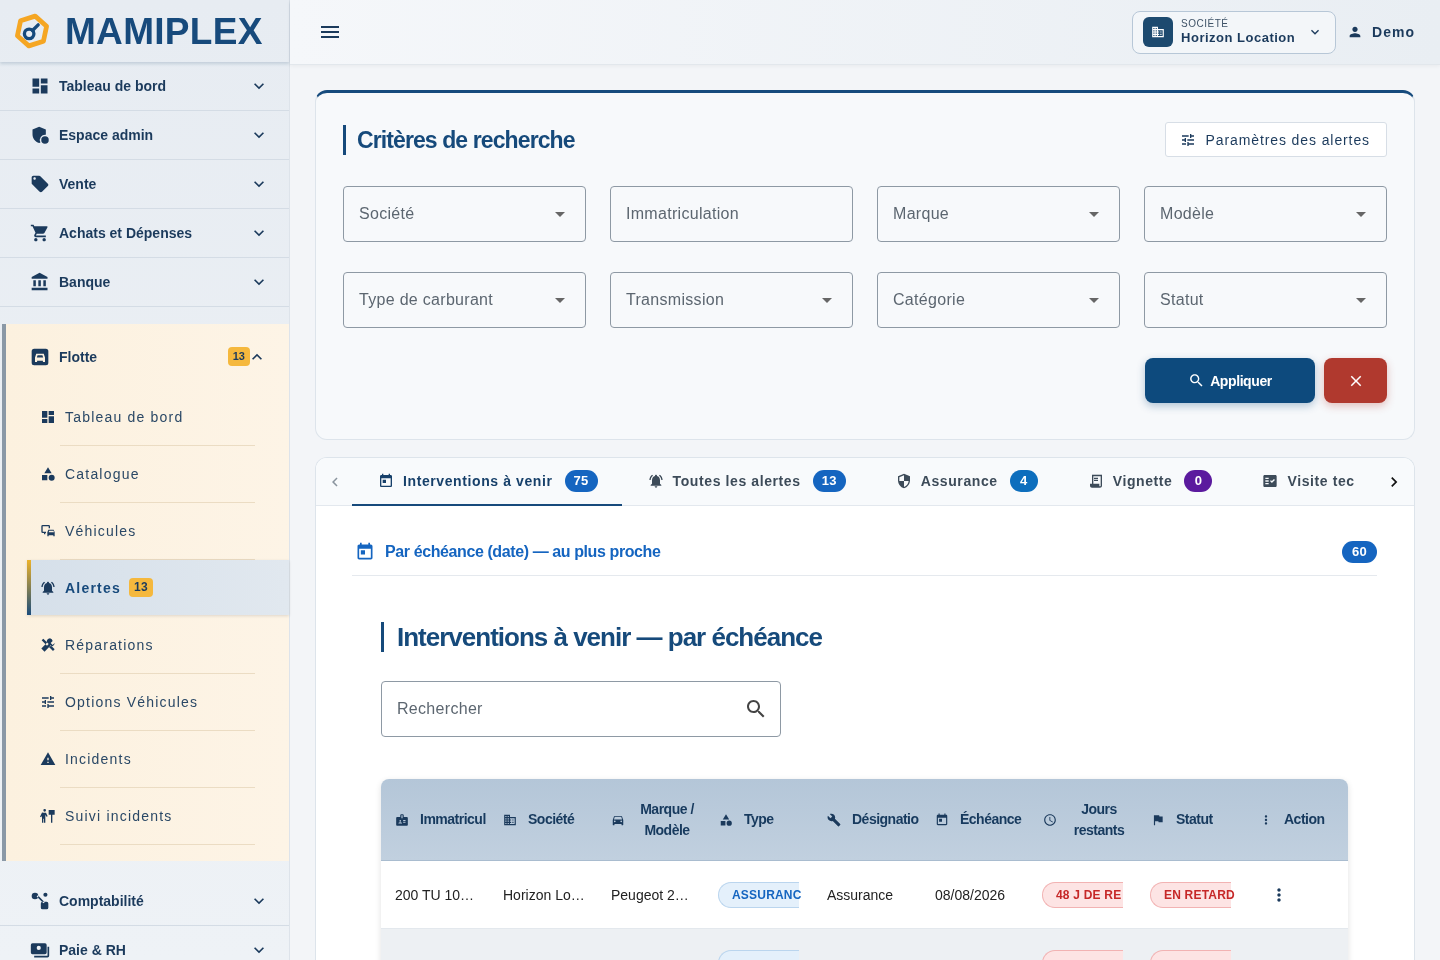  What do you see at coordinates (1158, 819) in the screenshot?
I see `flag-icon` at bounding box center [1158, 819].